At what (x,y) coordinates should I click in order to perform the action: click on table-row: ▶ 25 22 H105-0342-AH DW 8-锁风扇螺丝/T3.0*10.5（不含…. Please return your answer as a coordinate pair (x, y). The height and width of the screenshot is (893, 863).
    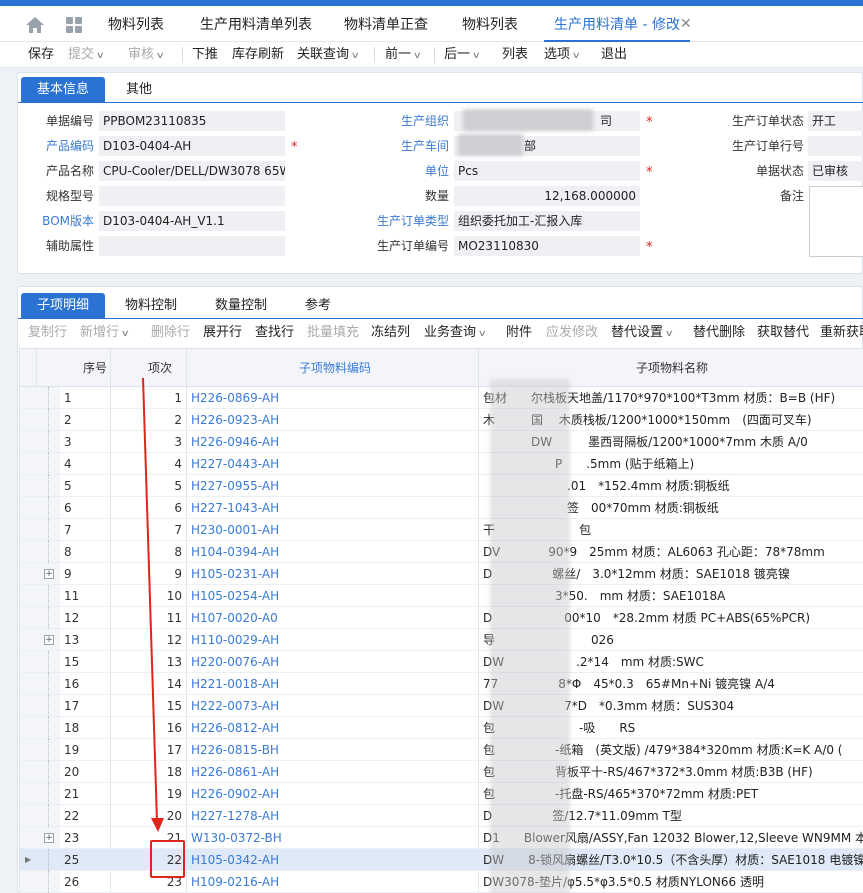
    Looking at the image, I should click on (441, 860).